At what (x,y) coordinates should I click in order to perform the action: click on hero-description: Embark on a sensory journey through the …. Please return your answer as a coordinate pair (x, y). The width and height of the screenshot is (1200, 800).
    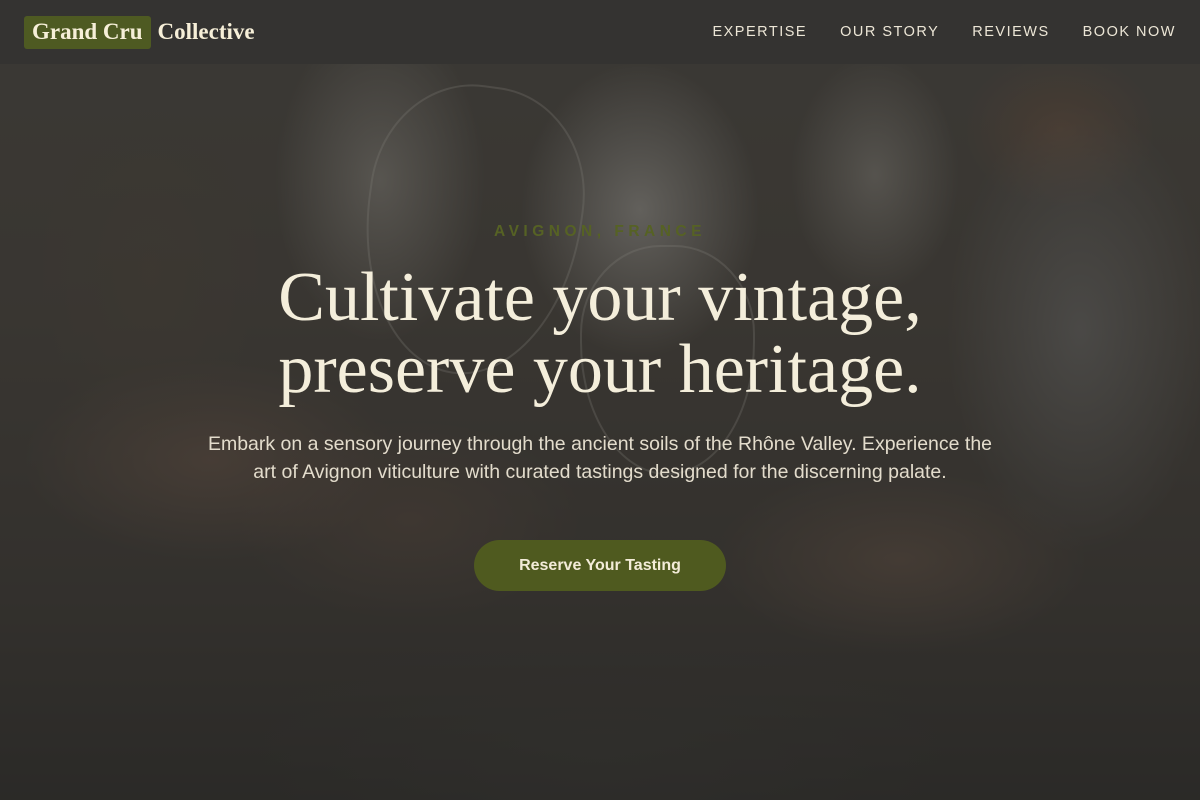
    Looking at the image, I should click on (600, 458).